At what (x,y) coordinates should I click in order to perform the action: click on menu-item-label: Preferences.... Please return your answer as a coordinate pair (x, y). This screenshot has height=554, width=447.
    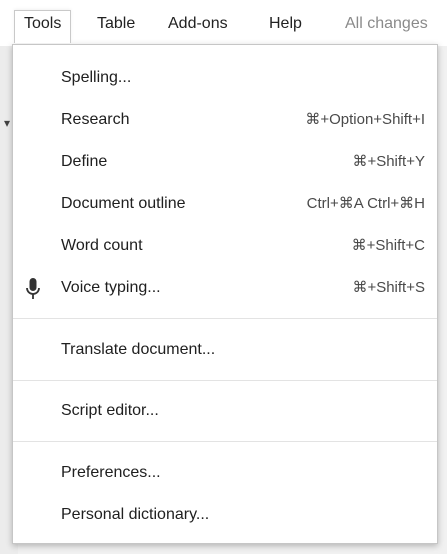
    Looking at the image, I should click on (111, 472).